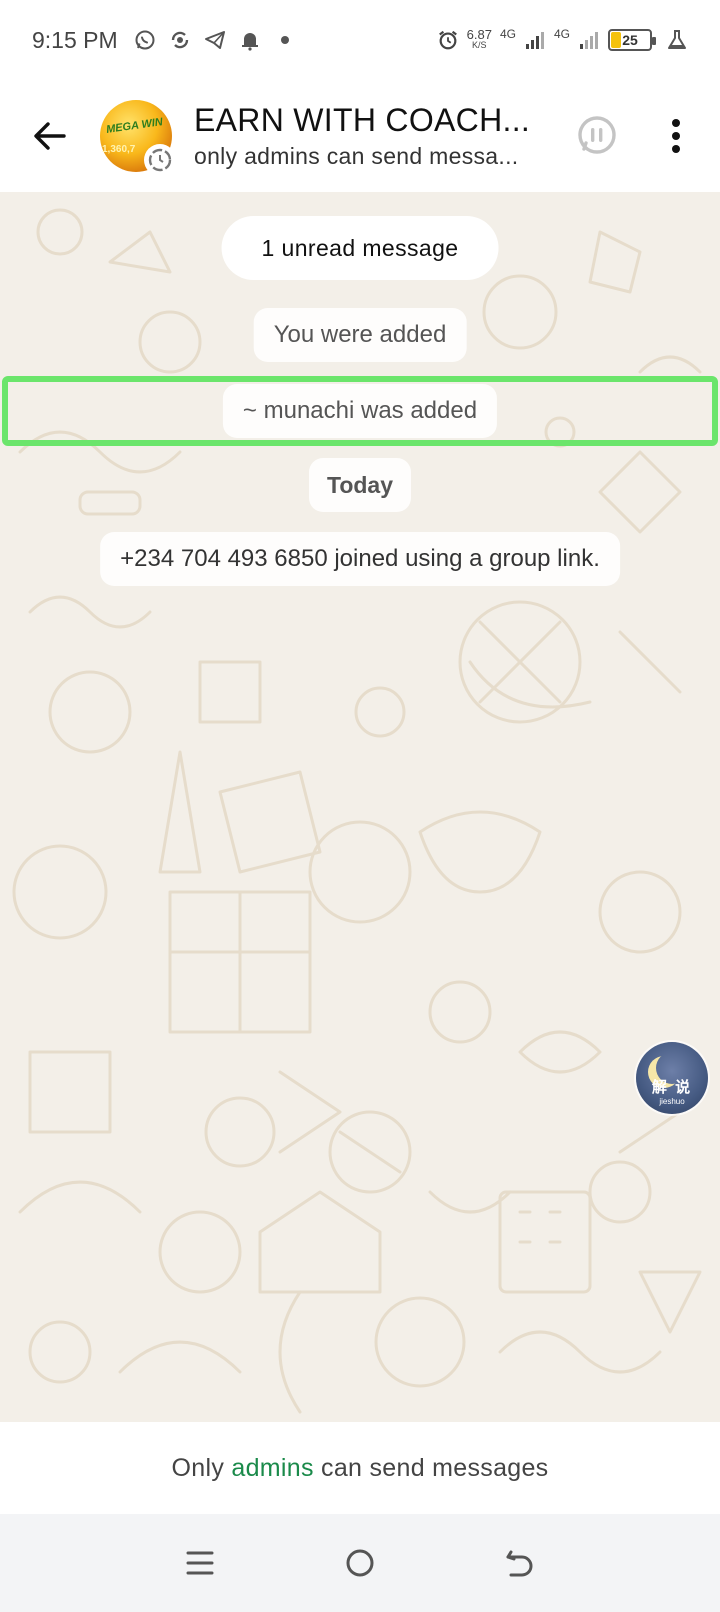 This screenshot has width=720, height=1612. I want to click on undo-arrow-icon, so click(519, 1563).